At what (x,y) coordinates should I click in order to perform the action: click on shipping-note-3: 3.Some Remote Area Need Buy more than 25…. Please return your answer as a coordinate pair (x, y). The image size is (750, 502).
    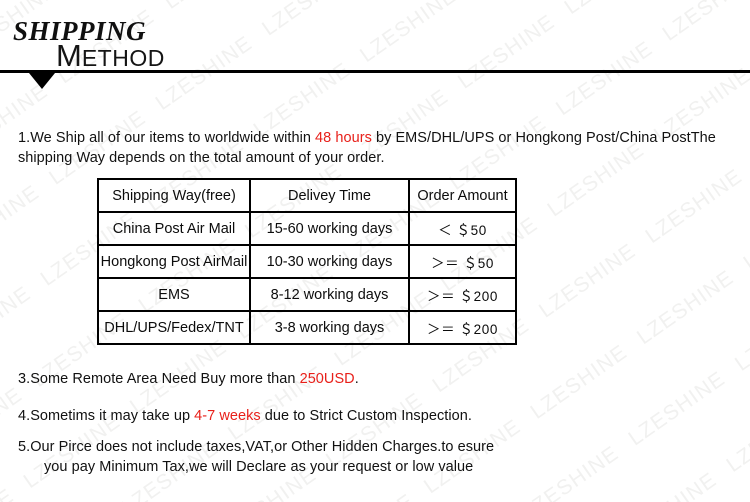
    Looking at the image, I should click on (343, 379).